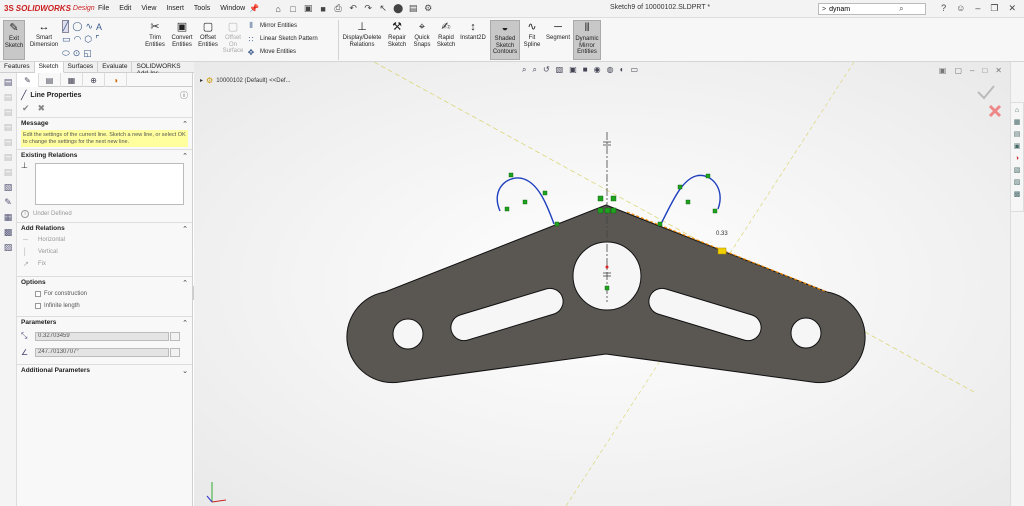  I want to click on for-construction-option: For construction, so click(104, 294).